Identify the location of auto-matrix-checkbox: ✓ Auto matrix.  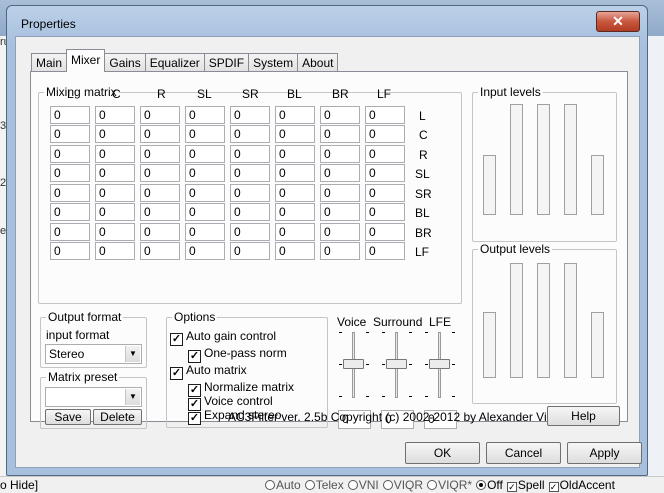
(208, 371).